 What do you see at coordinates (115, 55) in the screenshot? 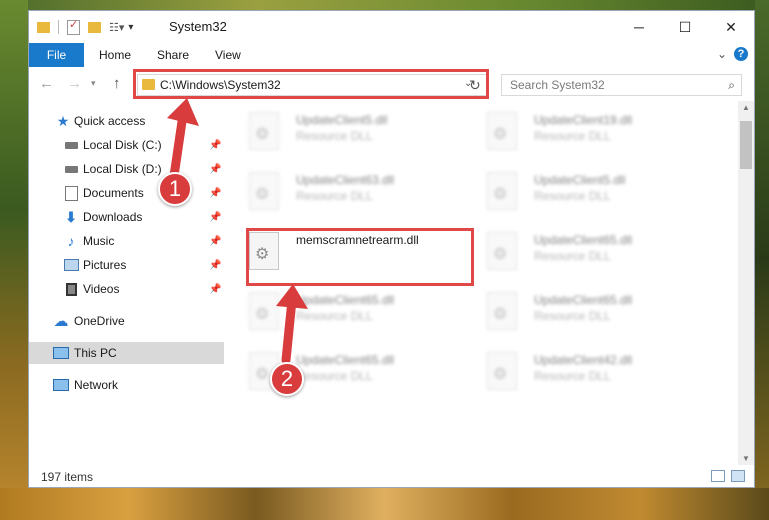
I see `tab-home: Home` at bounding box center [115, 55].